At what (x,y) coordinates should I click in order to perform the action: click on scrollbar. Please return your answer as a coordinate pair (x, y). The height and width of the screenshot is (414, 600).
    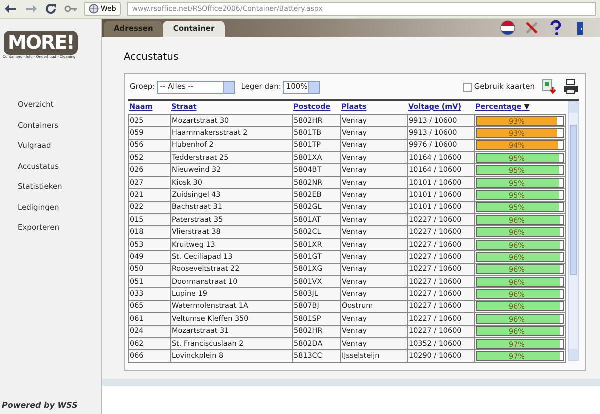
    Looking at the image, I should click on (573, 231).